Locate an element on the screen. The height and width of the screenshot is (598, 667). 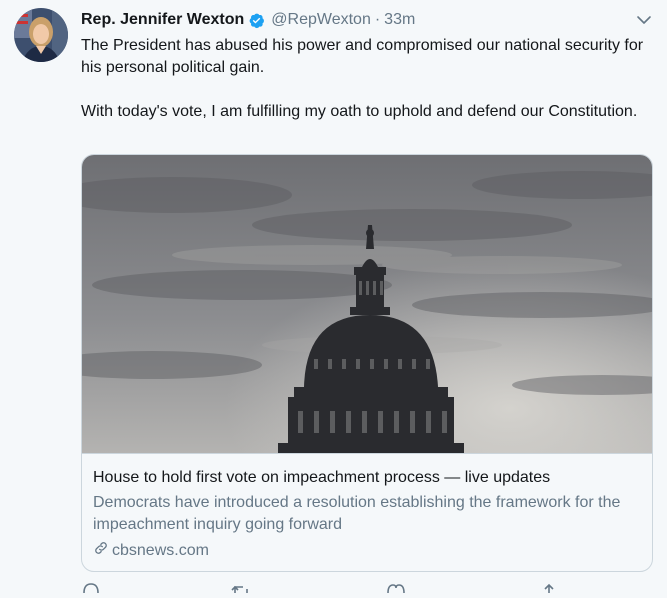
verified-badge-icon is located at coordinates (256, 20).